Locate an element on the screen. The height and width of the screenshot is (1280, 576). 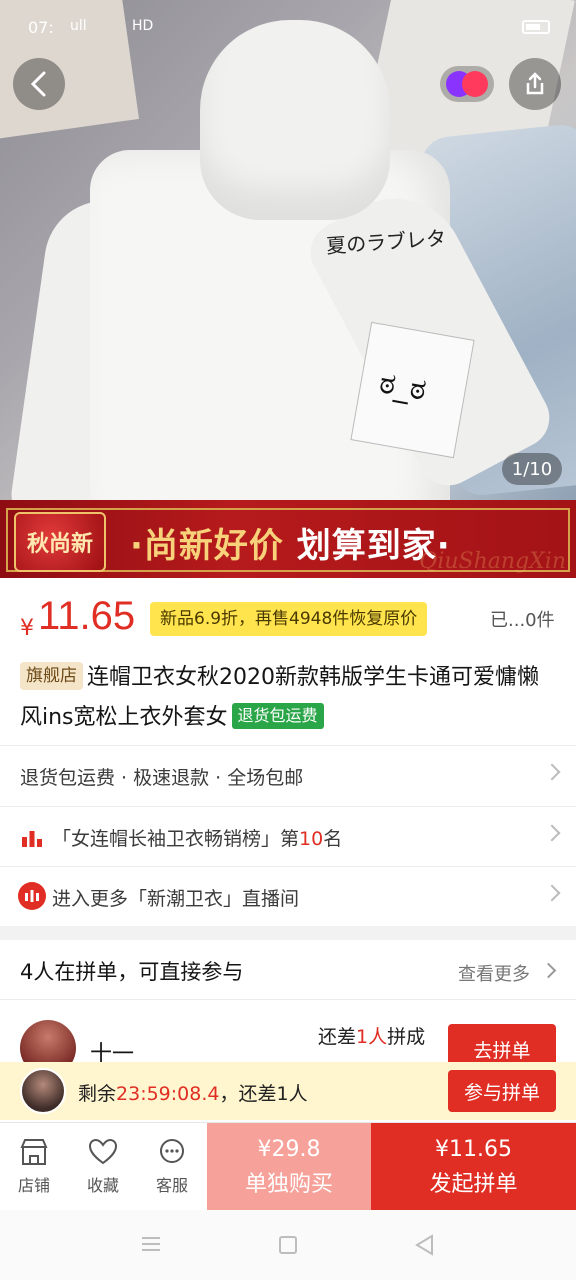
group-user-name: 十一 is located at coordinates (112, 1052).